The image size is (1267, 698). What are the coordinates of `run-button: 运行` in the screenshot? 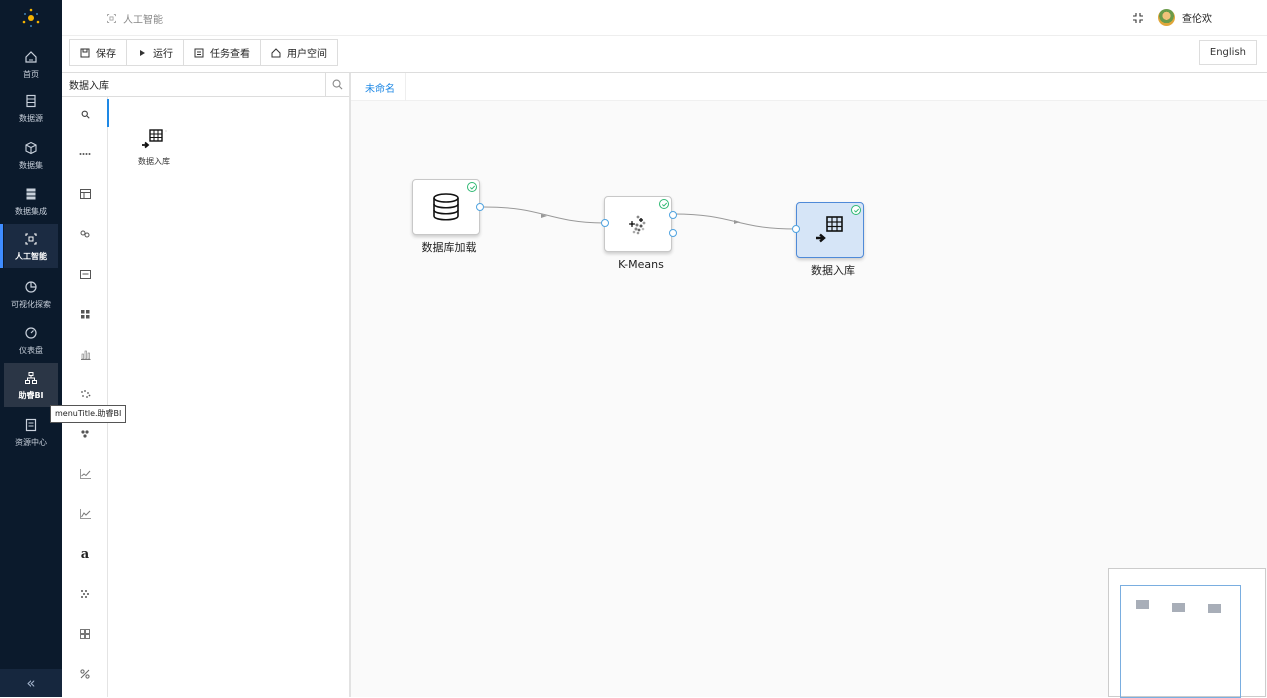 It's located at (155, 52).